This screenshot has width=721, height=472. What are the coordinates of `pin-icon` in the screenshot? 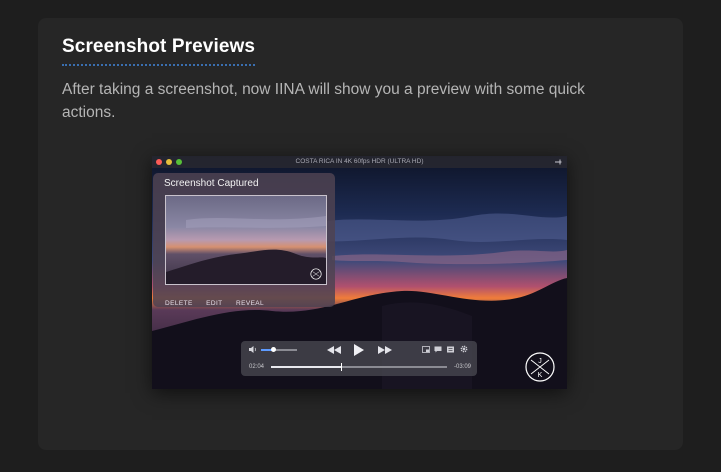 It's located at (558, 162).